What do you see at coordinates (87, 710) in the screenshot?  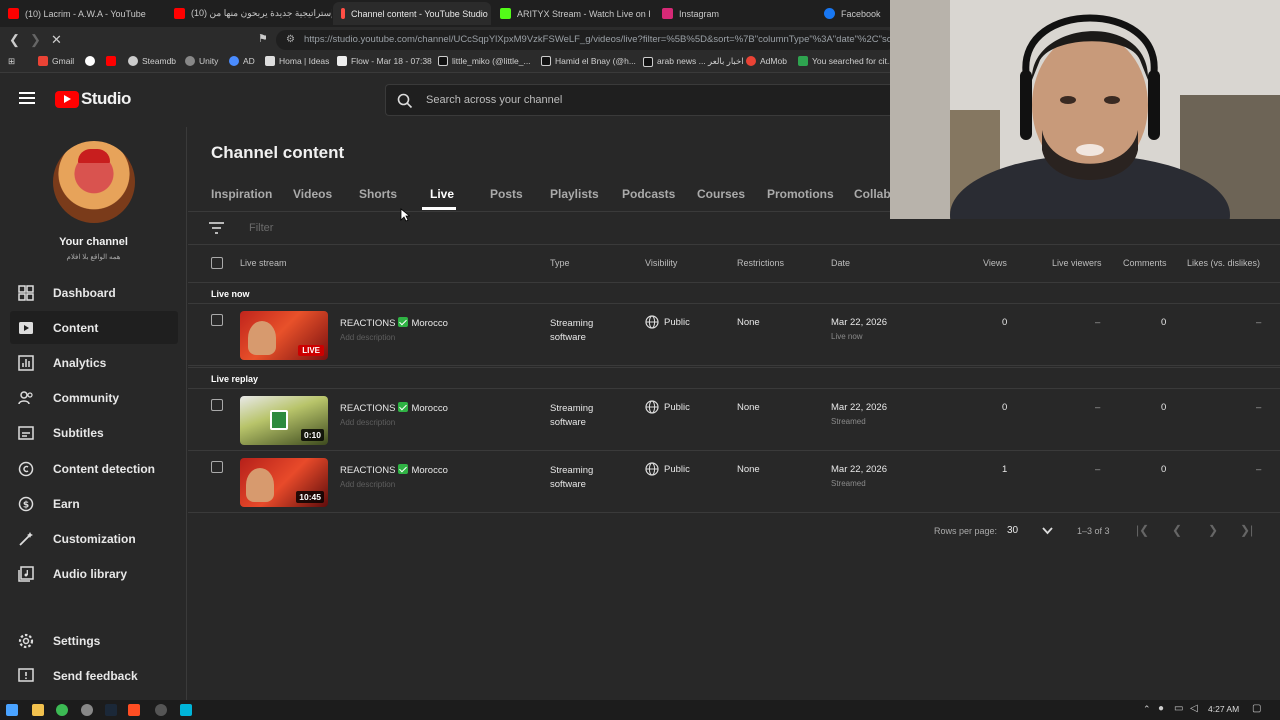 I see `settings-app-icon` at bounding box center [87, 710].